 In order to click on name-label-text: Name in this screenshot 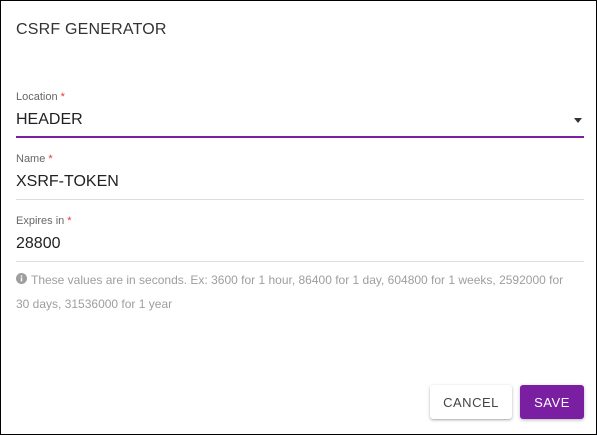, I will do `click(31, 159)`.